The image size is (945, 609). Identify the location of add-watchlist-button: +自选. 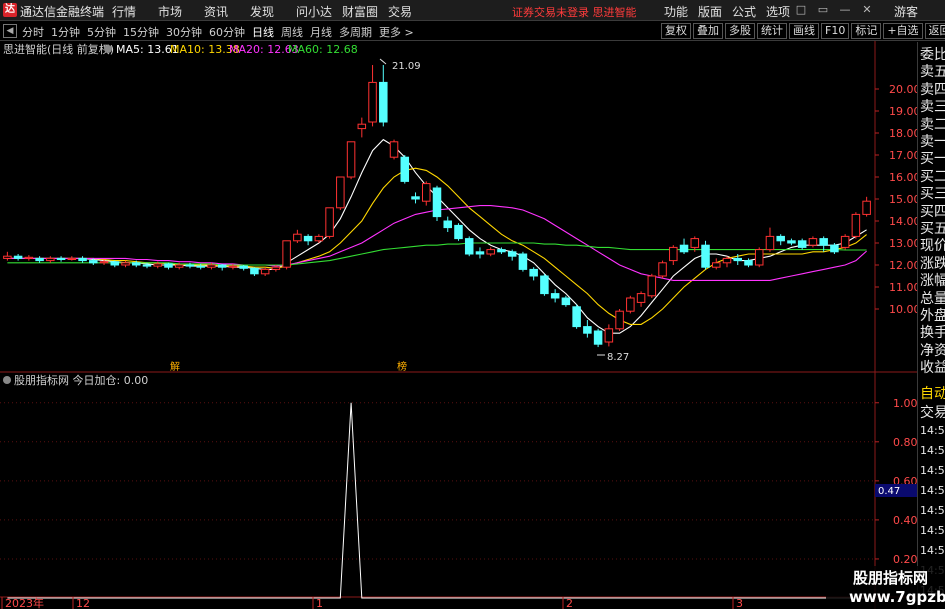
(903, 31).